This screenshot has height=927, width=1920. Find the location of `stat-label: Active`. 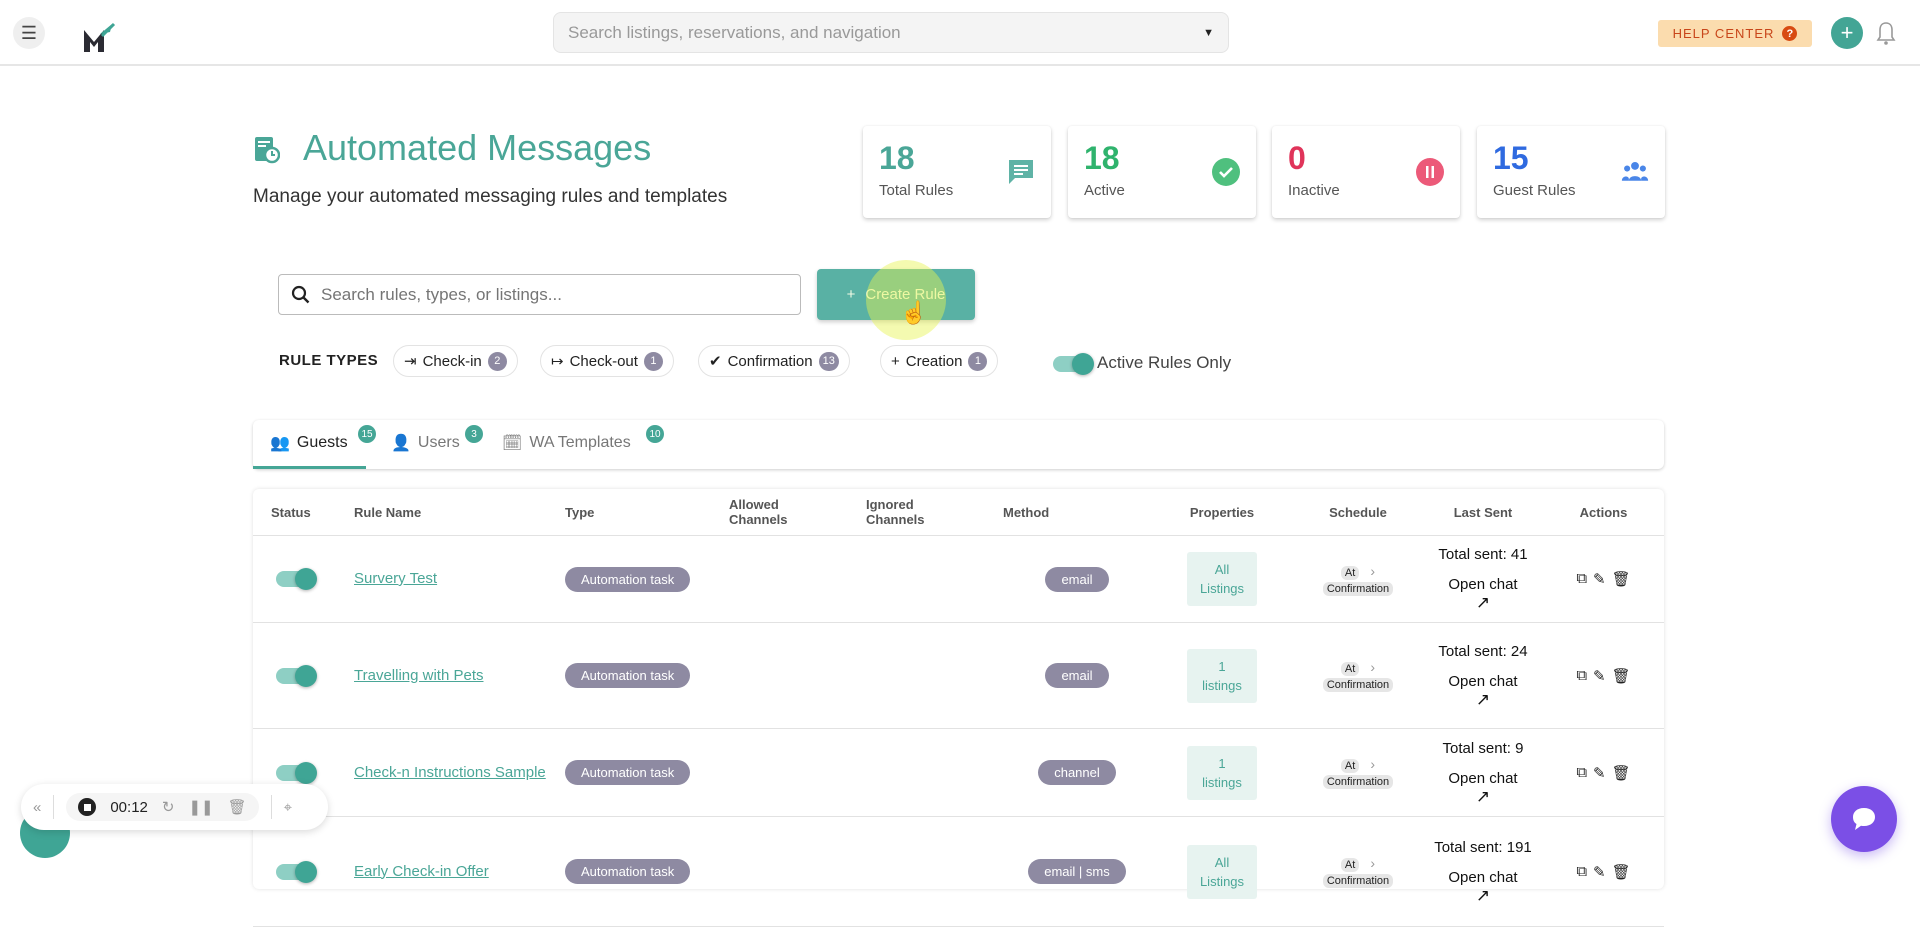

stat-label: Active is located at coordinates (1104, 190).